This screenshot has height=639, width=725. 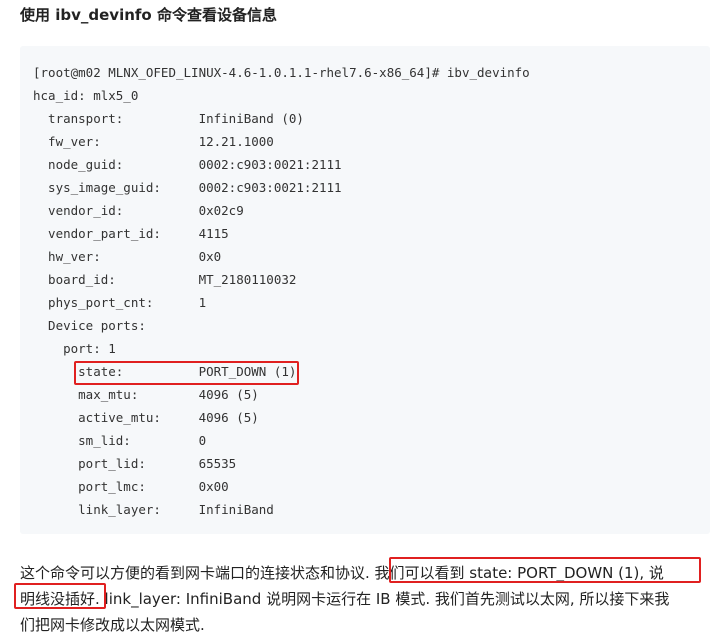 I want to click on state-highlight-box, so click(x=186, y=373).